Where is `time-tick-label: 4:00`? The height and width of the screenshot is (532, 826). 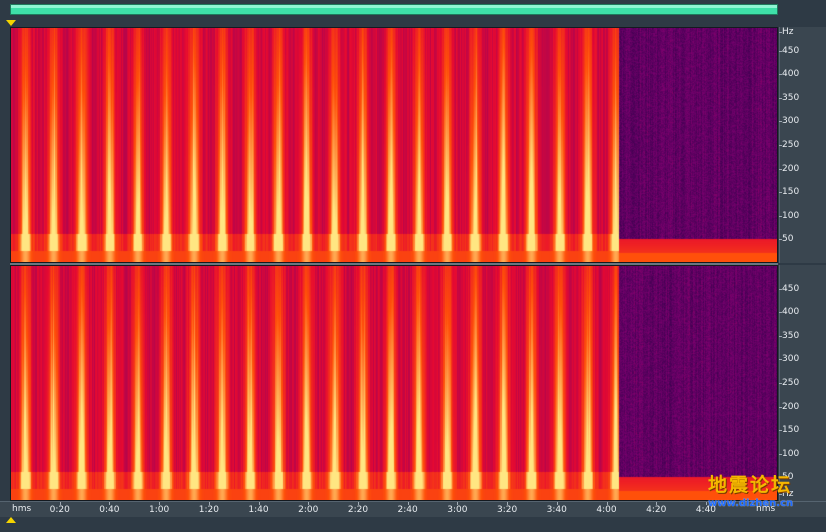 time-tick-label: 4:00 is located at coordinates (606, 510).